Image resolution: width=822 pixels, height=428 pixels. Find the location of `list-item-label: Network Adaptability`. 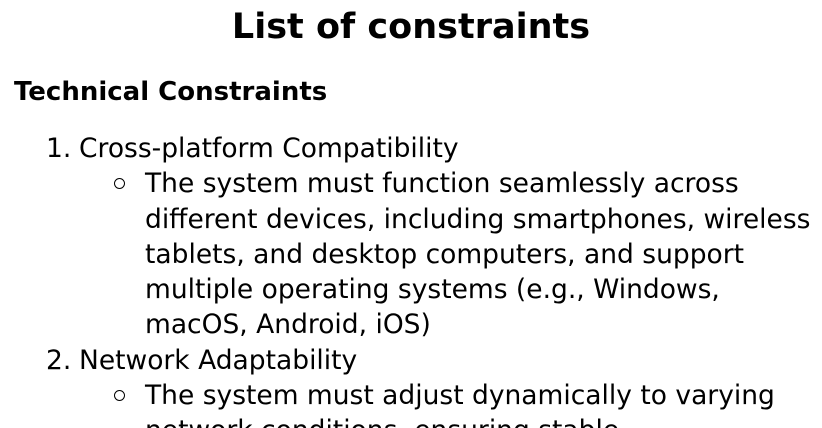

list-item-label: Network Adaptability is located at coordinates (218, 360).